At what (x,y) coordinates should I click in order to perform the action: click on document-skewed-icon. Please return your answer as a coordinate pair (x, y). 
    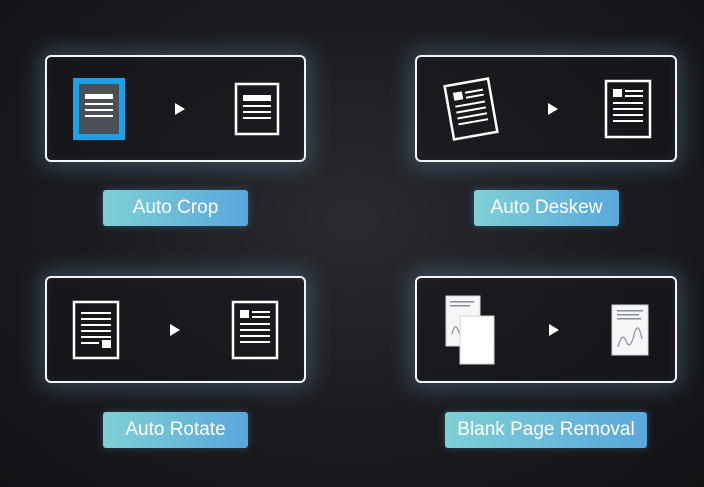
    Looking at the image, I should click on (471, 108).